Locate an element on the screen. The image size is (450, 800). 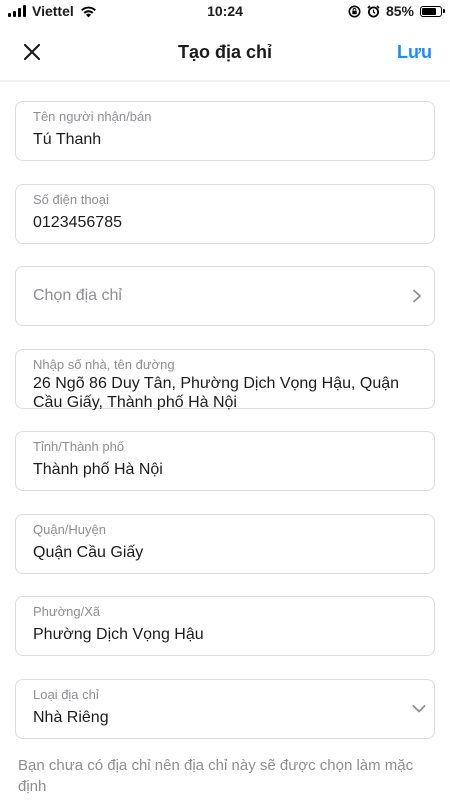
address-type-select: Loại địa chỉ Nhà Riêng is located at coordinates (225, 709).